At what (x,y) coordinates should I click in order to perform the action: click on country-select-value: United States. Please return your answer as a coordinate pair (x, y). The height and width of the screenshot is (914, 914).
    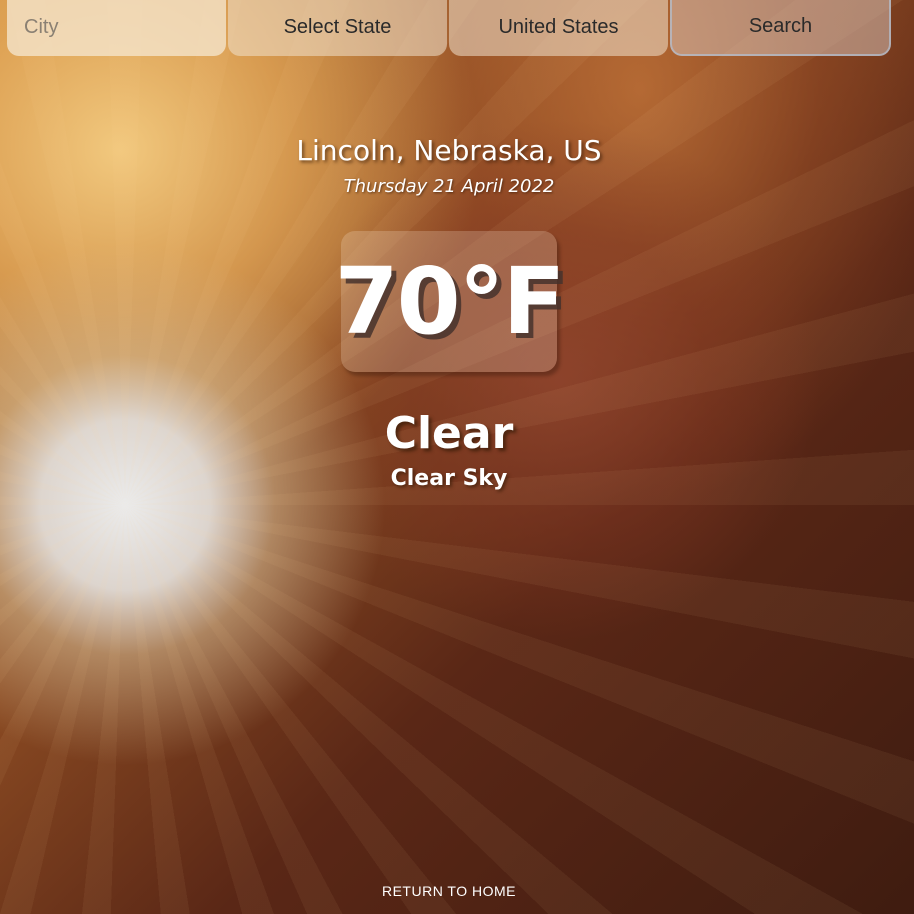
    Looking at the image, I should click on (558, 26).